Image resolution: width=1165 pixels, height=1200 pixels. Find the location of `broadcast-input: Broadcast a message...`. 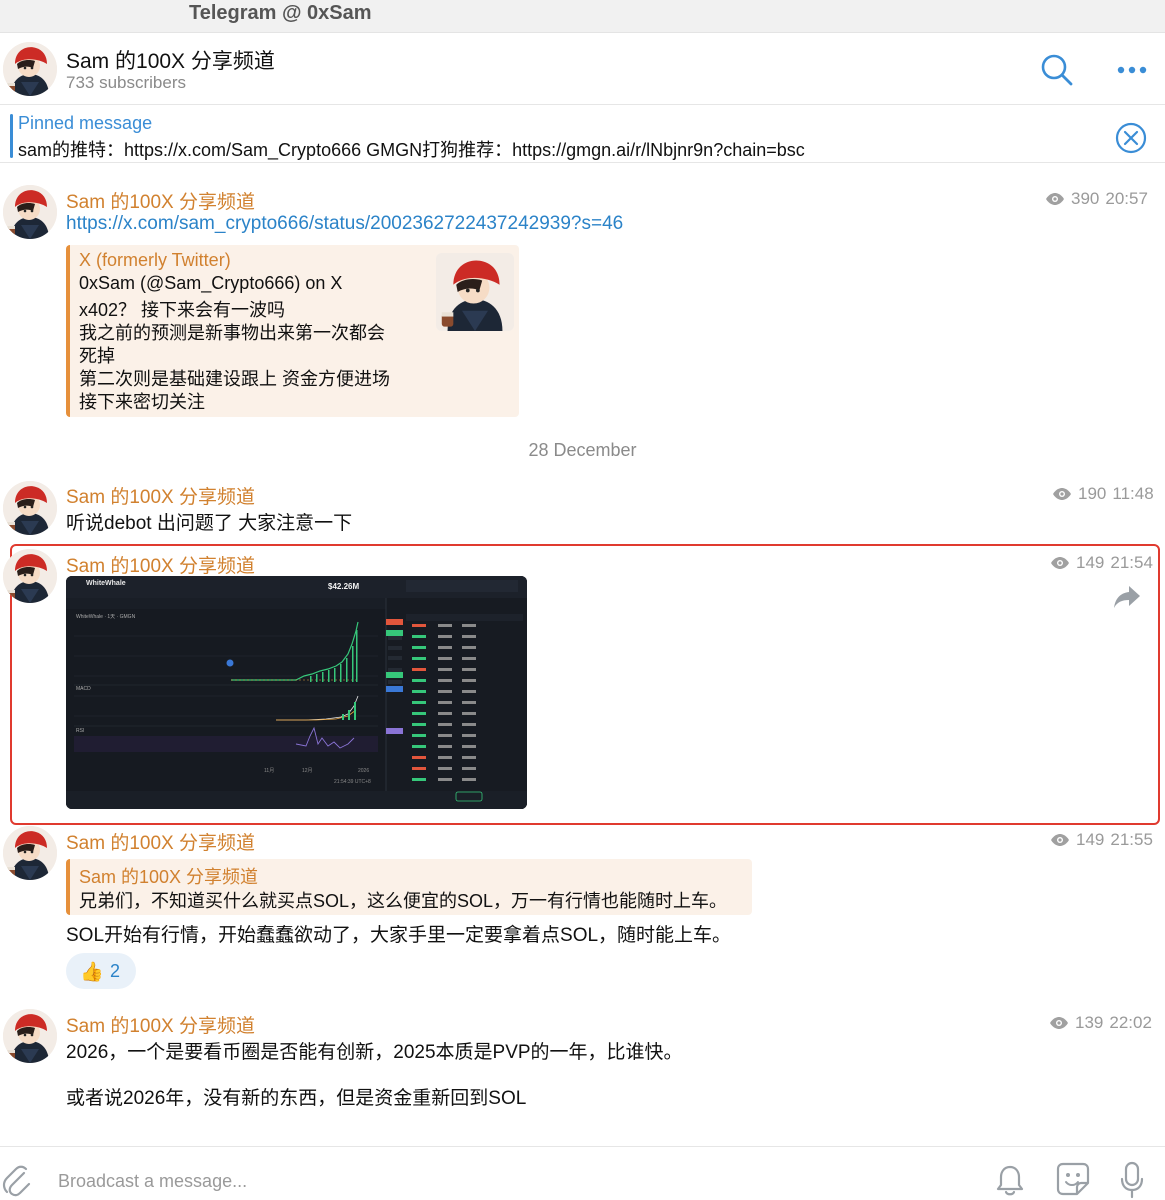

broadcast-input: Broadcast a message... is located at coordinates (498, 1181).